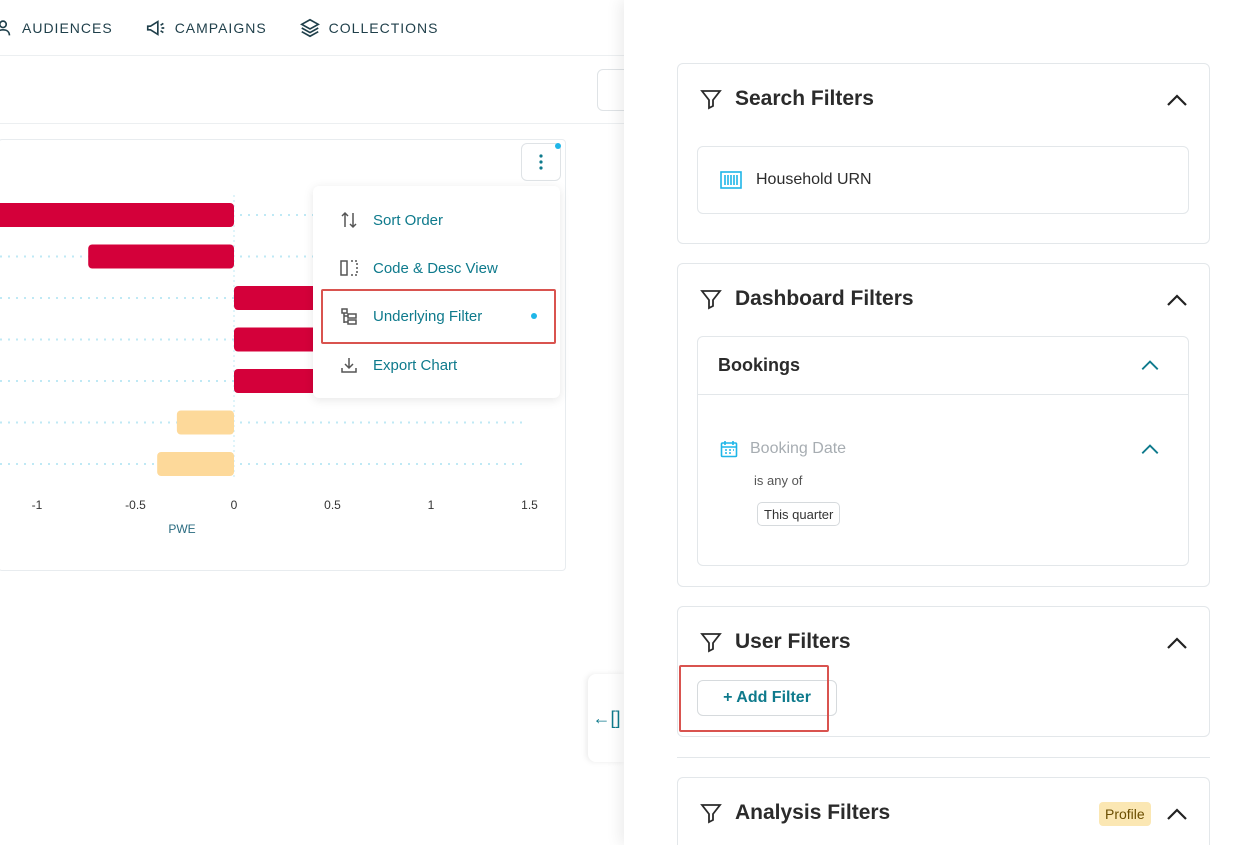 The image size is (1243, 845). What do you see at coordinates (731, 180) in the screenshot?
I see `barcode-icon` at bounding box center [731, 180].